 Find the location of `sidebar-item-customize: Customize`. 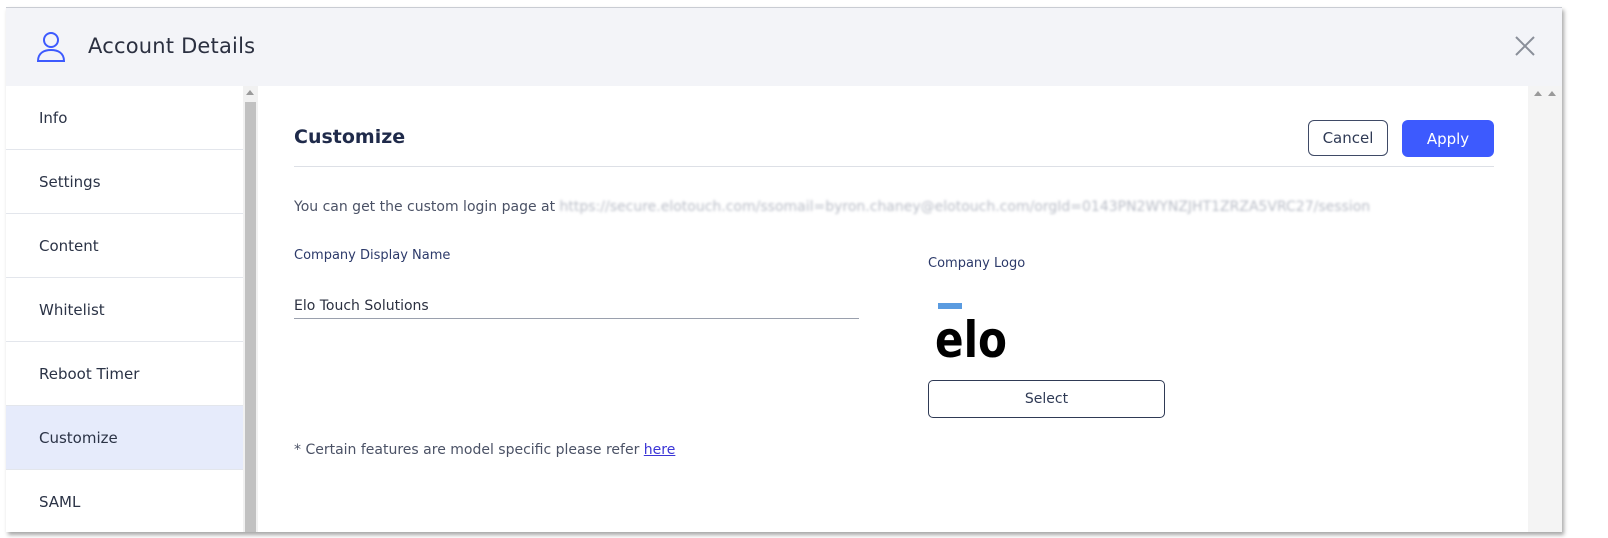

sidebar-item-customize: Customize is located at coordinates (124, 438).